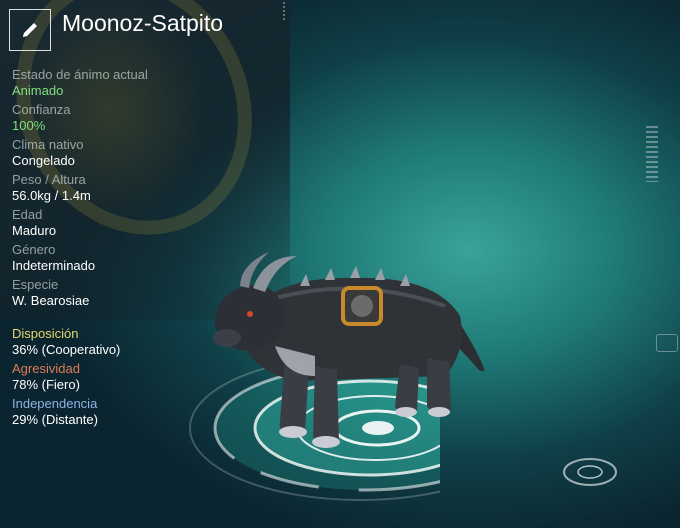 This screenshot has width=680, height=528. I want to click on trait-label: Agresividad, so click(46, 368).